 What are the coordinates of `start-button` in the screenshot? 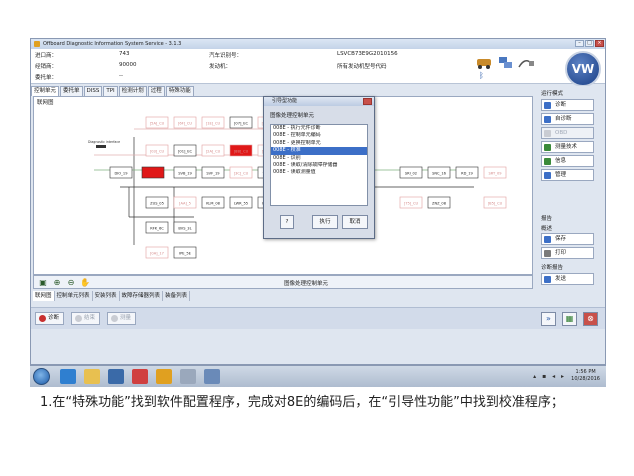 It's located at (41, 376).